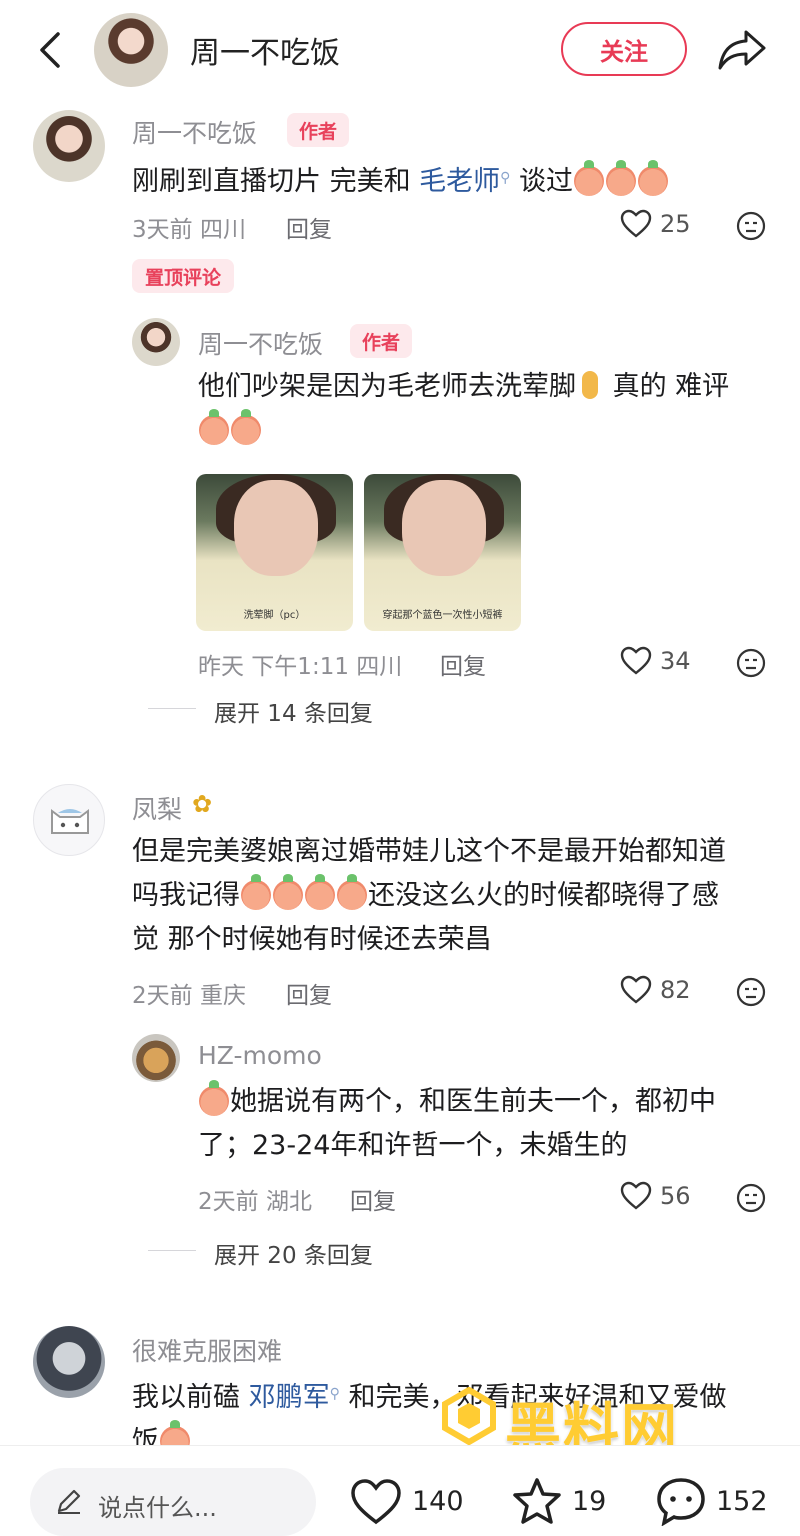  What do you see at coordinates (681, 1501) in the screenshot?
I see `comment-bubble-icon` at bounding box center [681, 1501].